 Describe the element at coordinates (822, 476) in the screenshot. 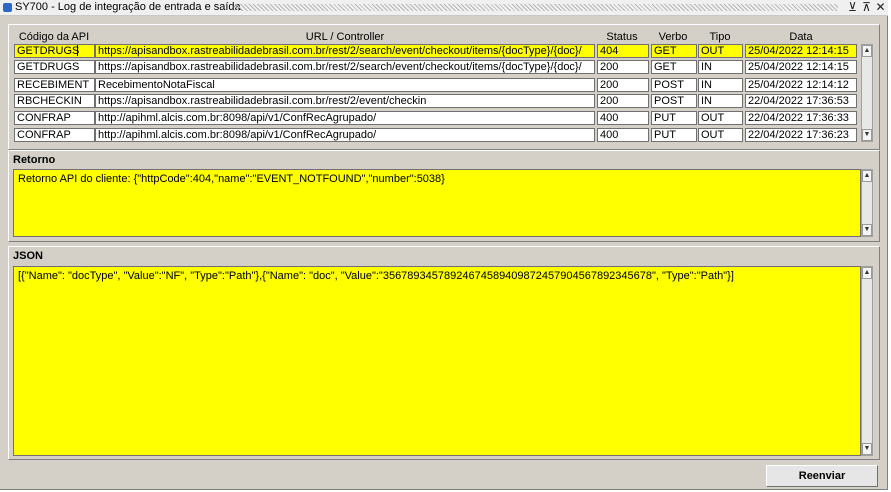

I see `reenviar-button: Reenviar` at that location.